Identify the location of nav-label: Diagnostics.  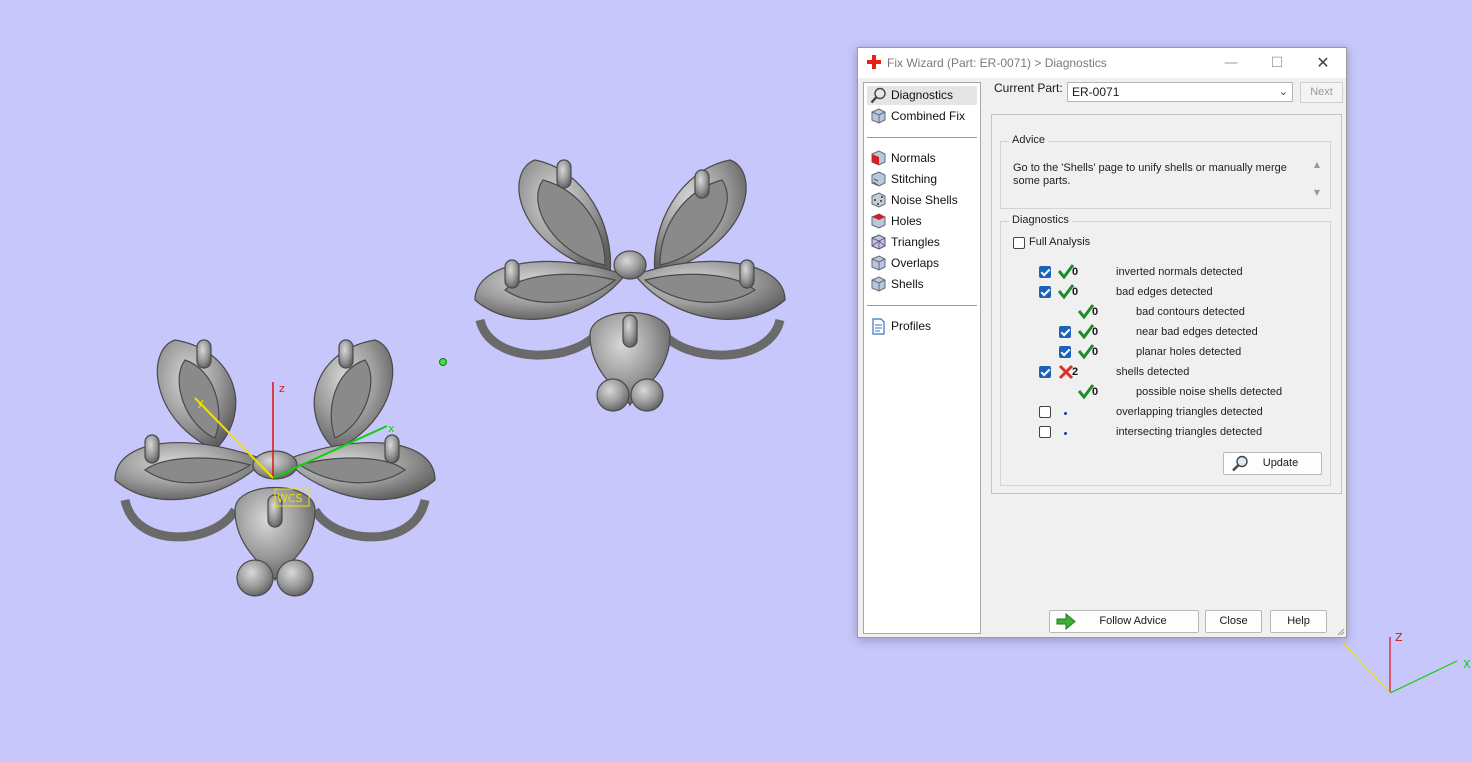
(922, 95).